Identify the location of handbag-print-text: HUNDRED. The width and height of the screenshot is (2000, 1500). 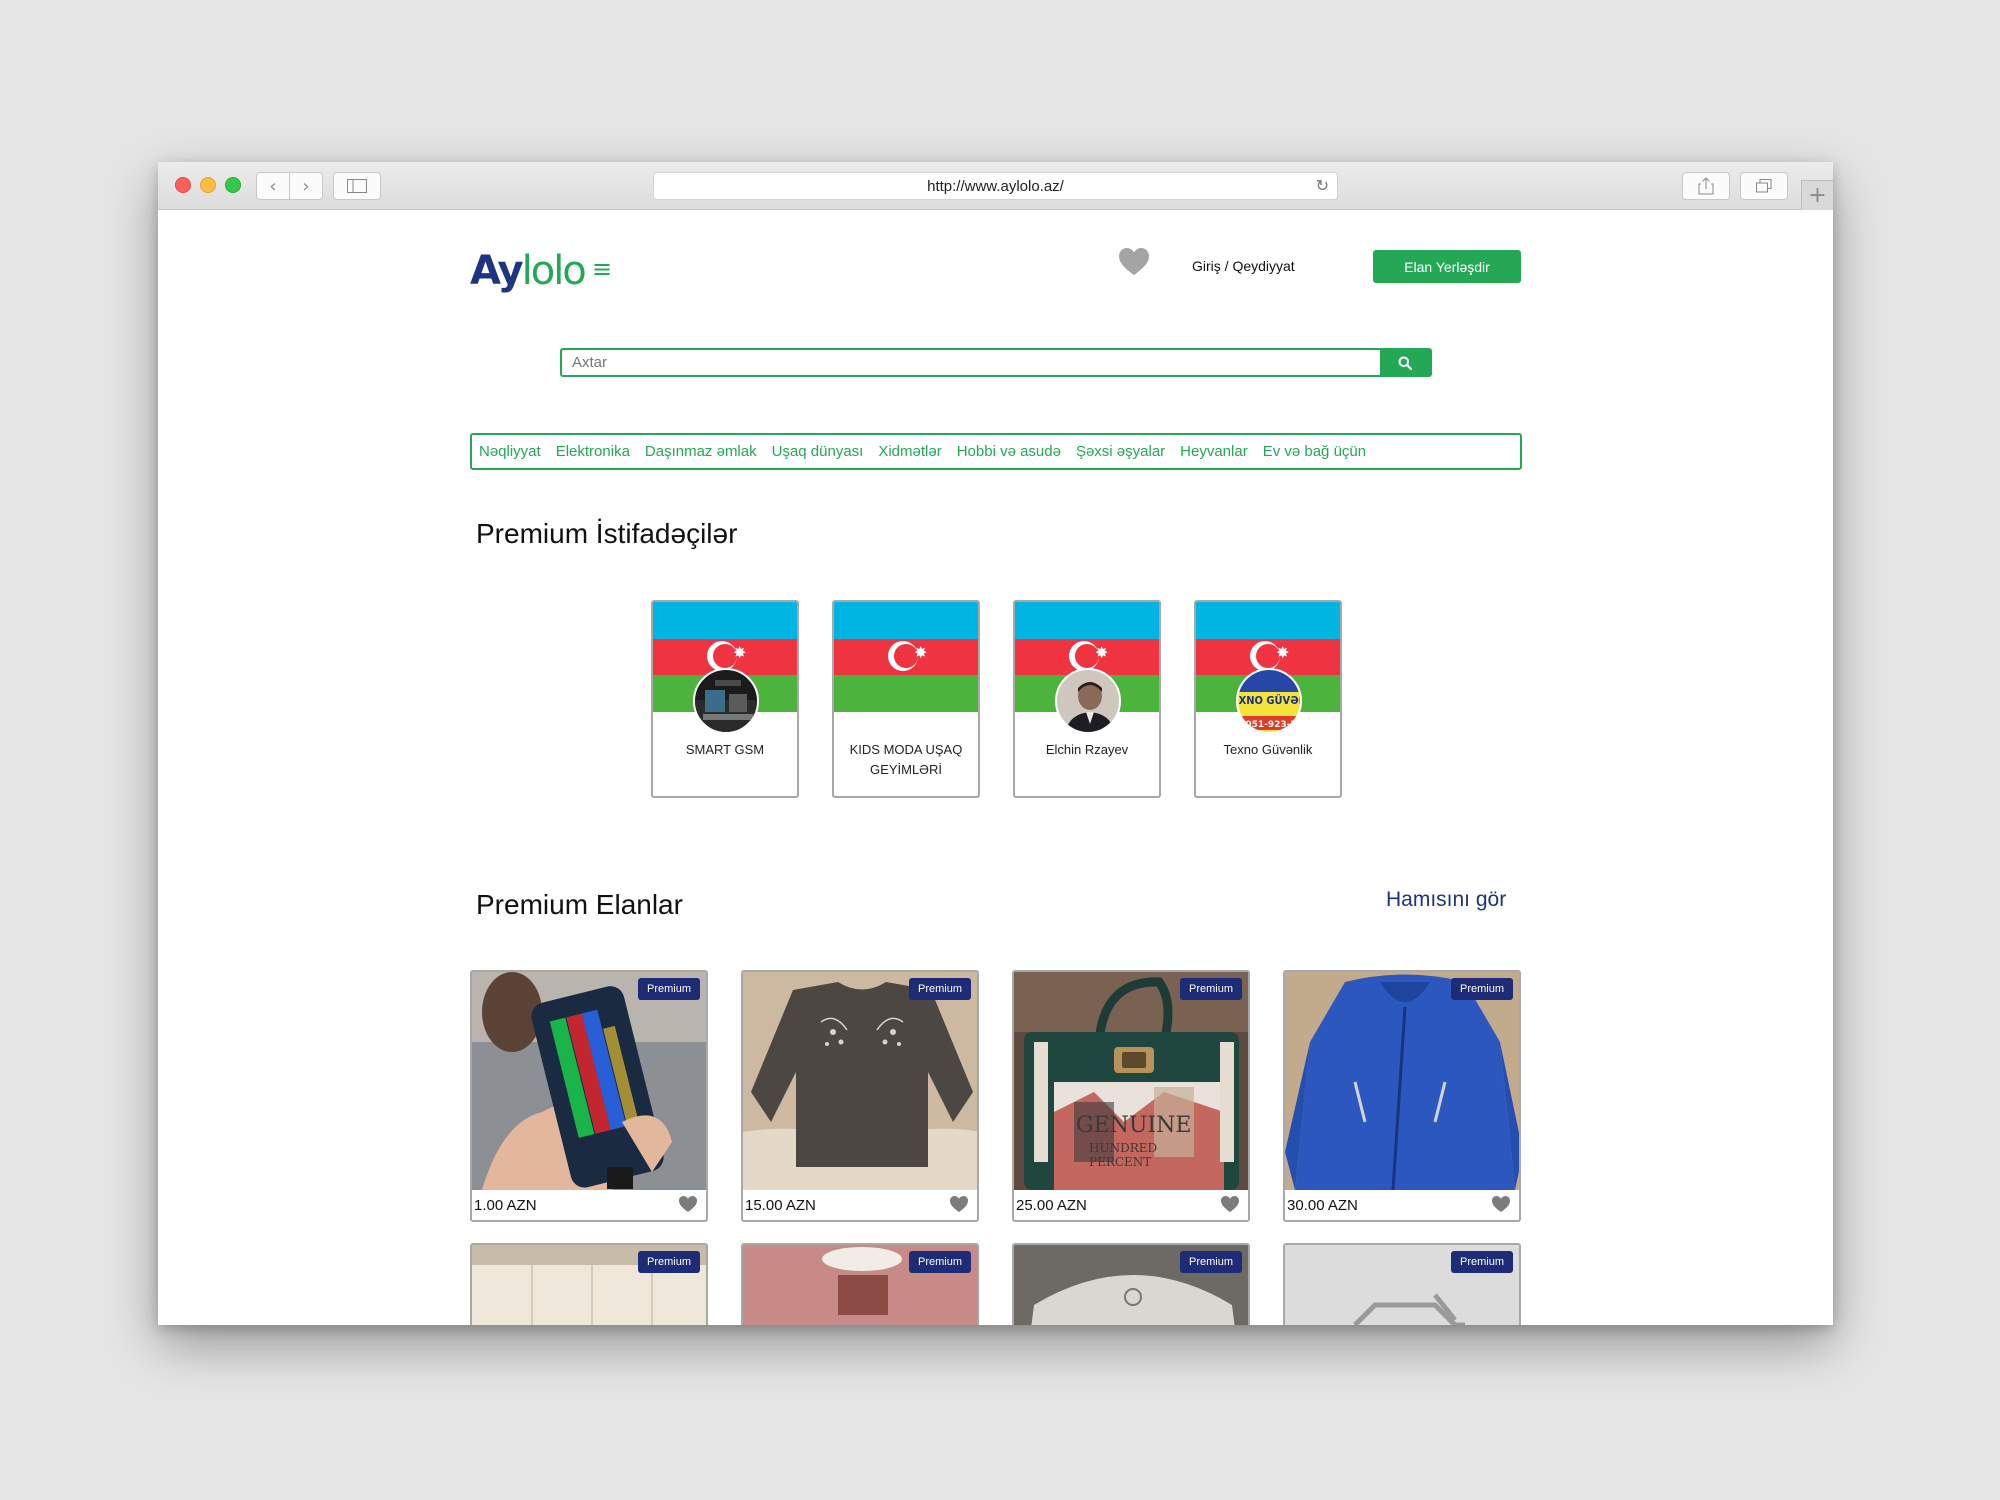
(1123, 1148).